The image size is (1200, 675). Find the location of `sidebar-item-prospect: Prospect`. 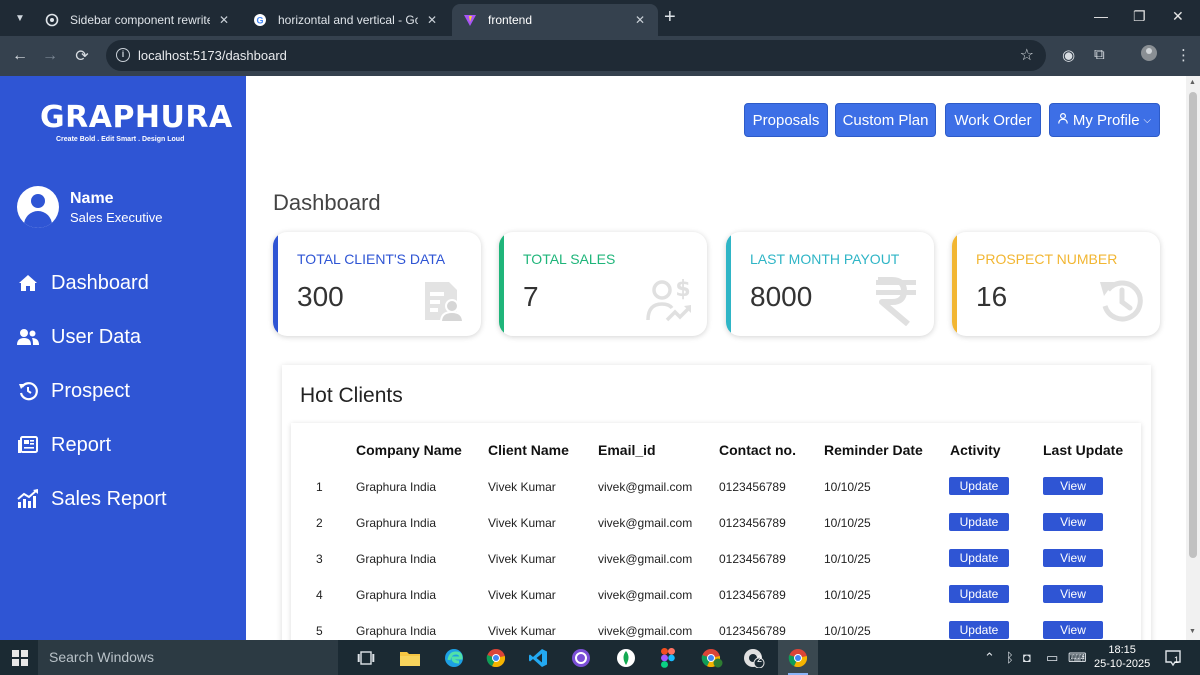

sidebar-item-prospect: Prospect is located at coordinates (92, 391).